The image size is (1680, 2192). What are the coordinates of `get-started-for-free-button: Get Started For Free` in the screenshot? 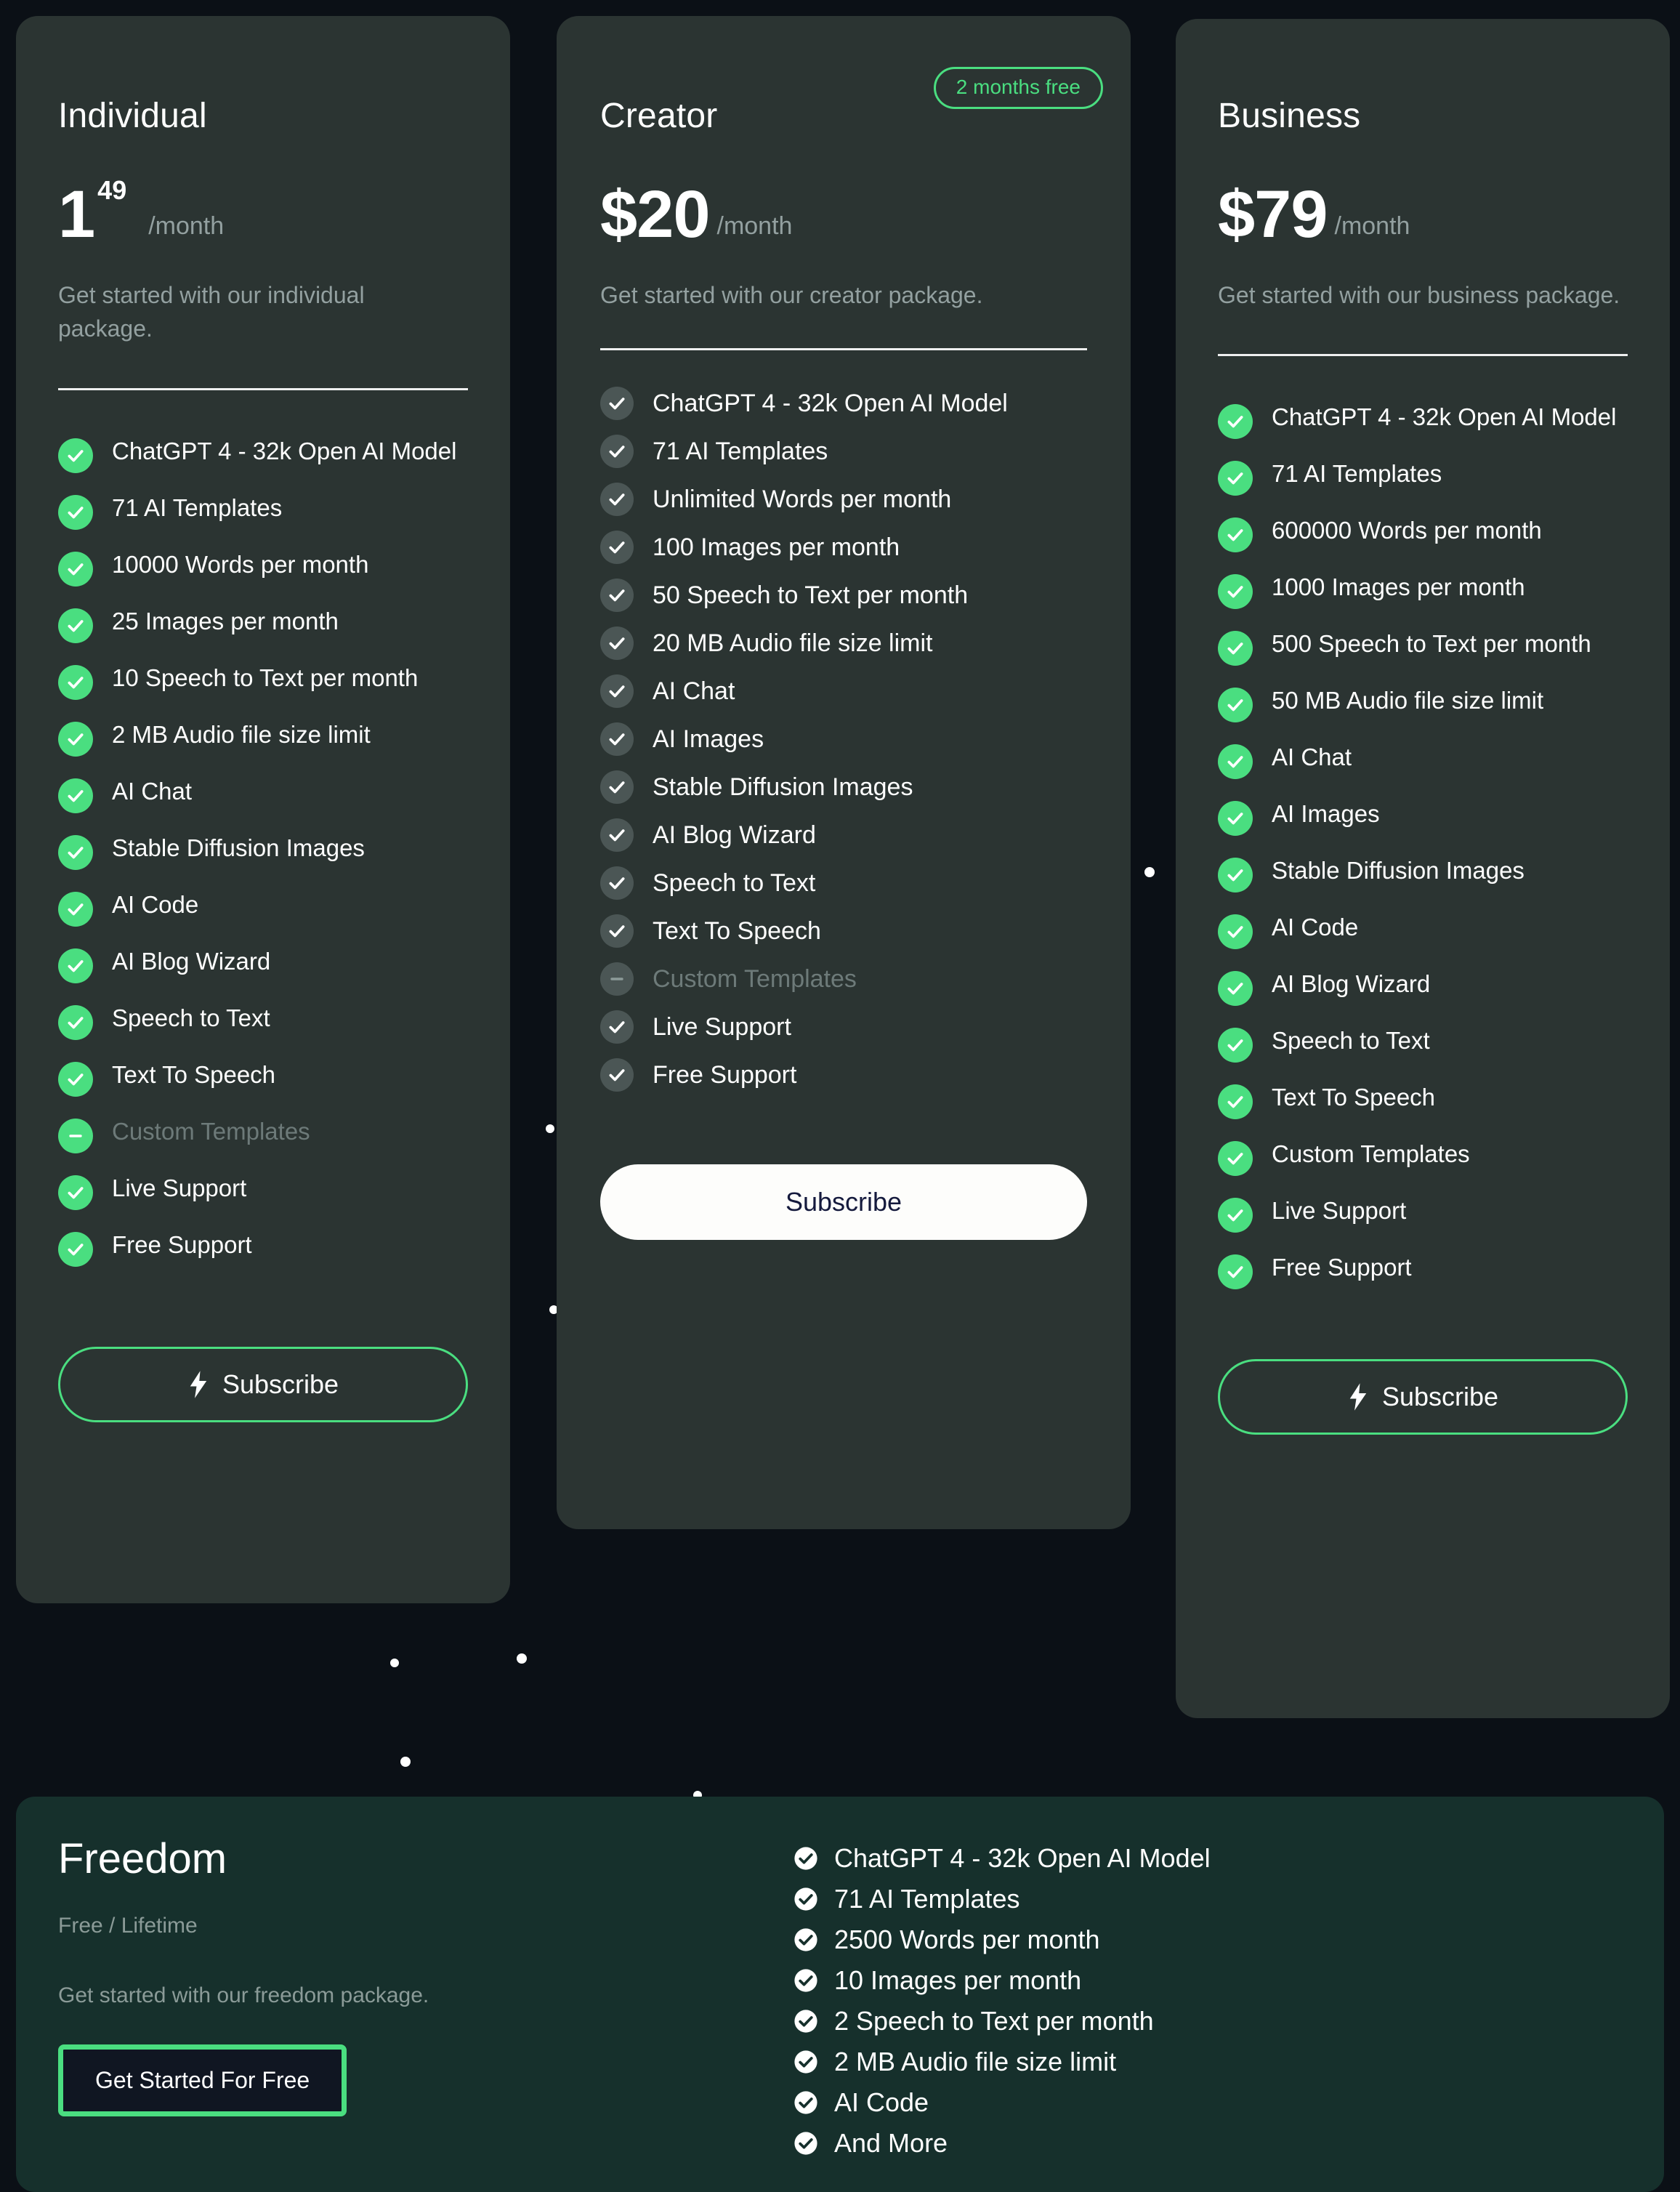 It's located at (203, 2080).